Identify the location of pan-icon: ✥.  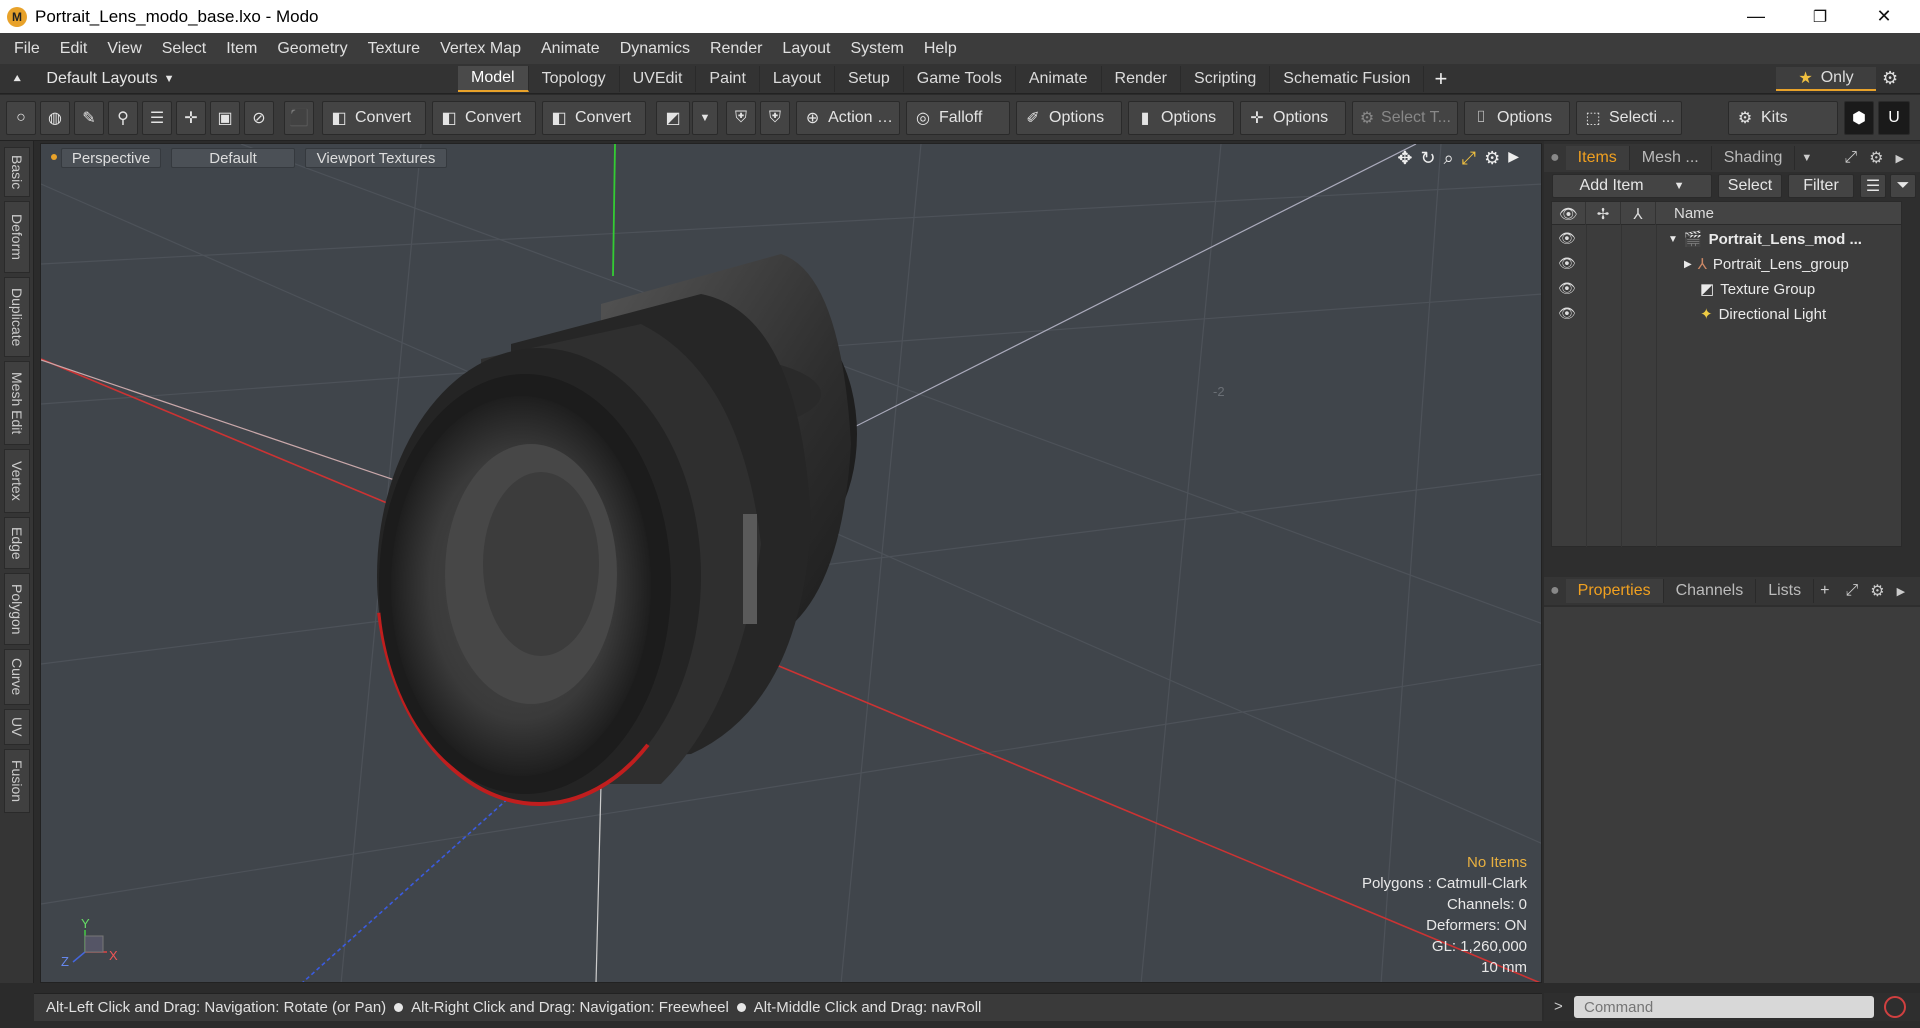
(1404, 158).